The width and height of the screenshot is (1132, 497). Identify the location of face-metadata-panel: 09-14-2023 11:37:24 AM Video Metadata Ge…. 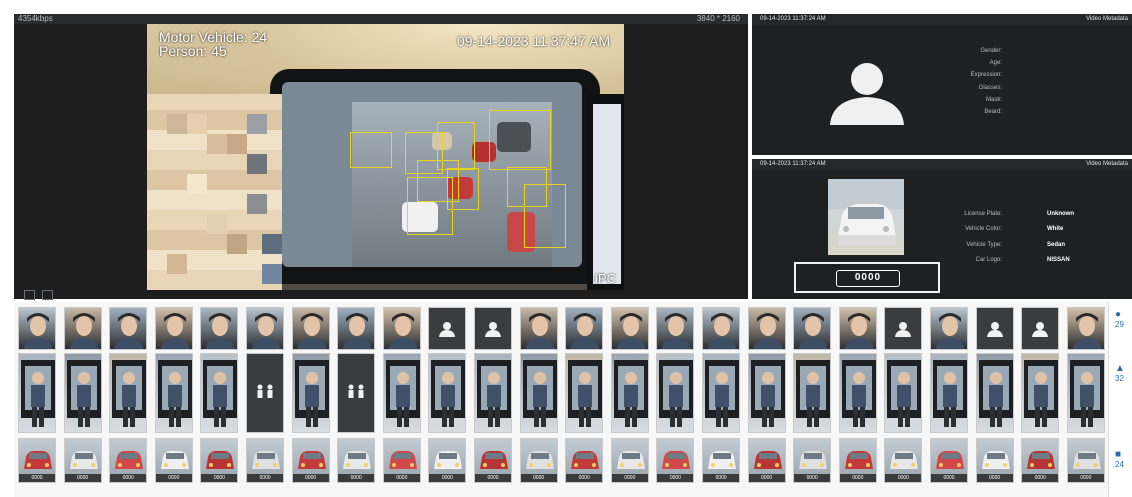
(942, 84).